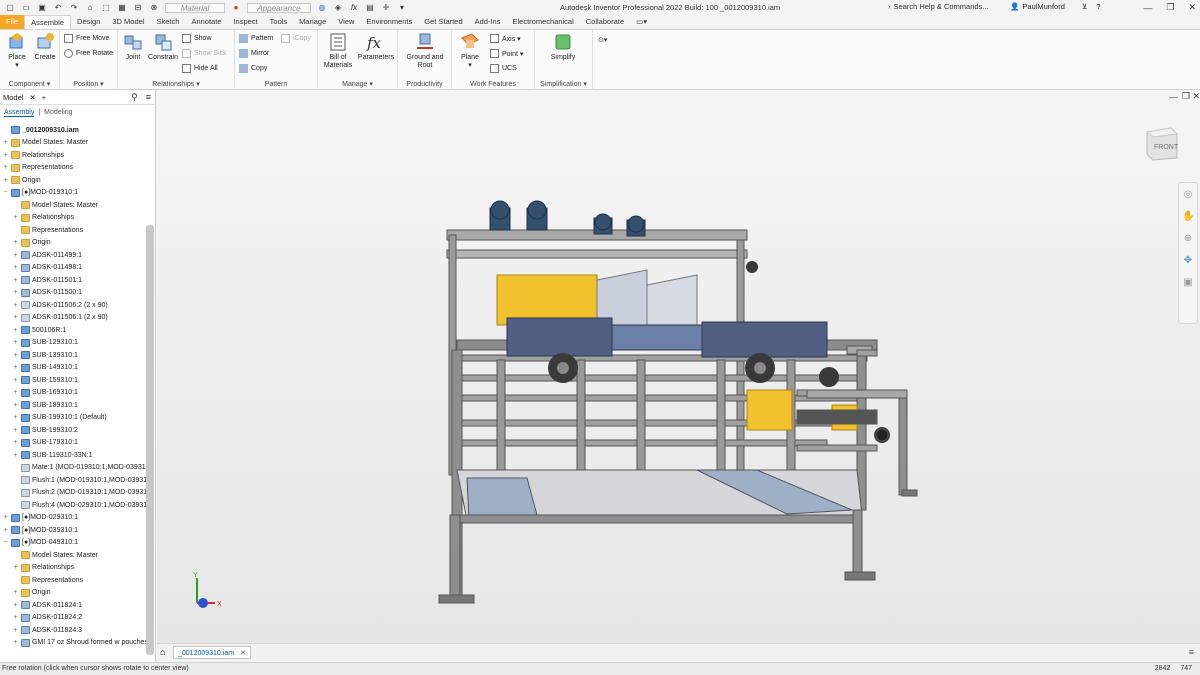 The width and height of the screenshot is (1200, 675). Describe the element at coordinates (12, 22) in the screenshot. I see `tab-file: File` at that location.